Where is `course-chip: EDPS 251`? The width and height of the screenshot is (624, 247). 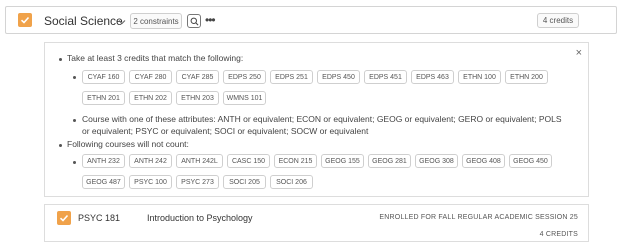 course-chip: EDPS 251 is located at coordinates (291, 77).